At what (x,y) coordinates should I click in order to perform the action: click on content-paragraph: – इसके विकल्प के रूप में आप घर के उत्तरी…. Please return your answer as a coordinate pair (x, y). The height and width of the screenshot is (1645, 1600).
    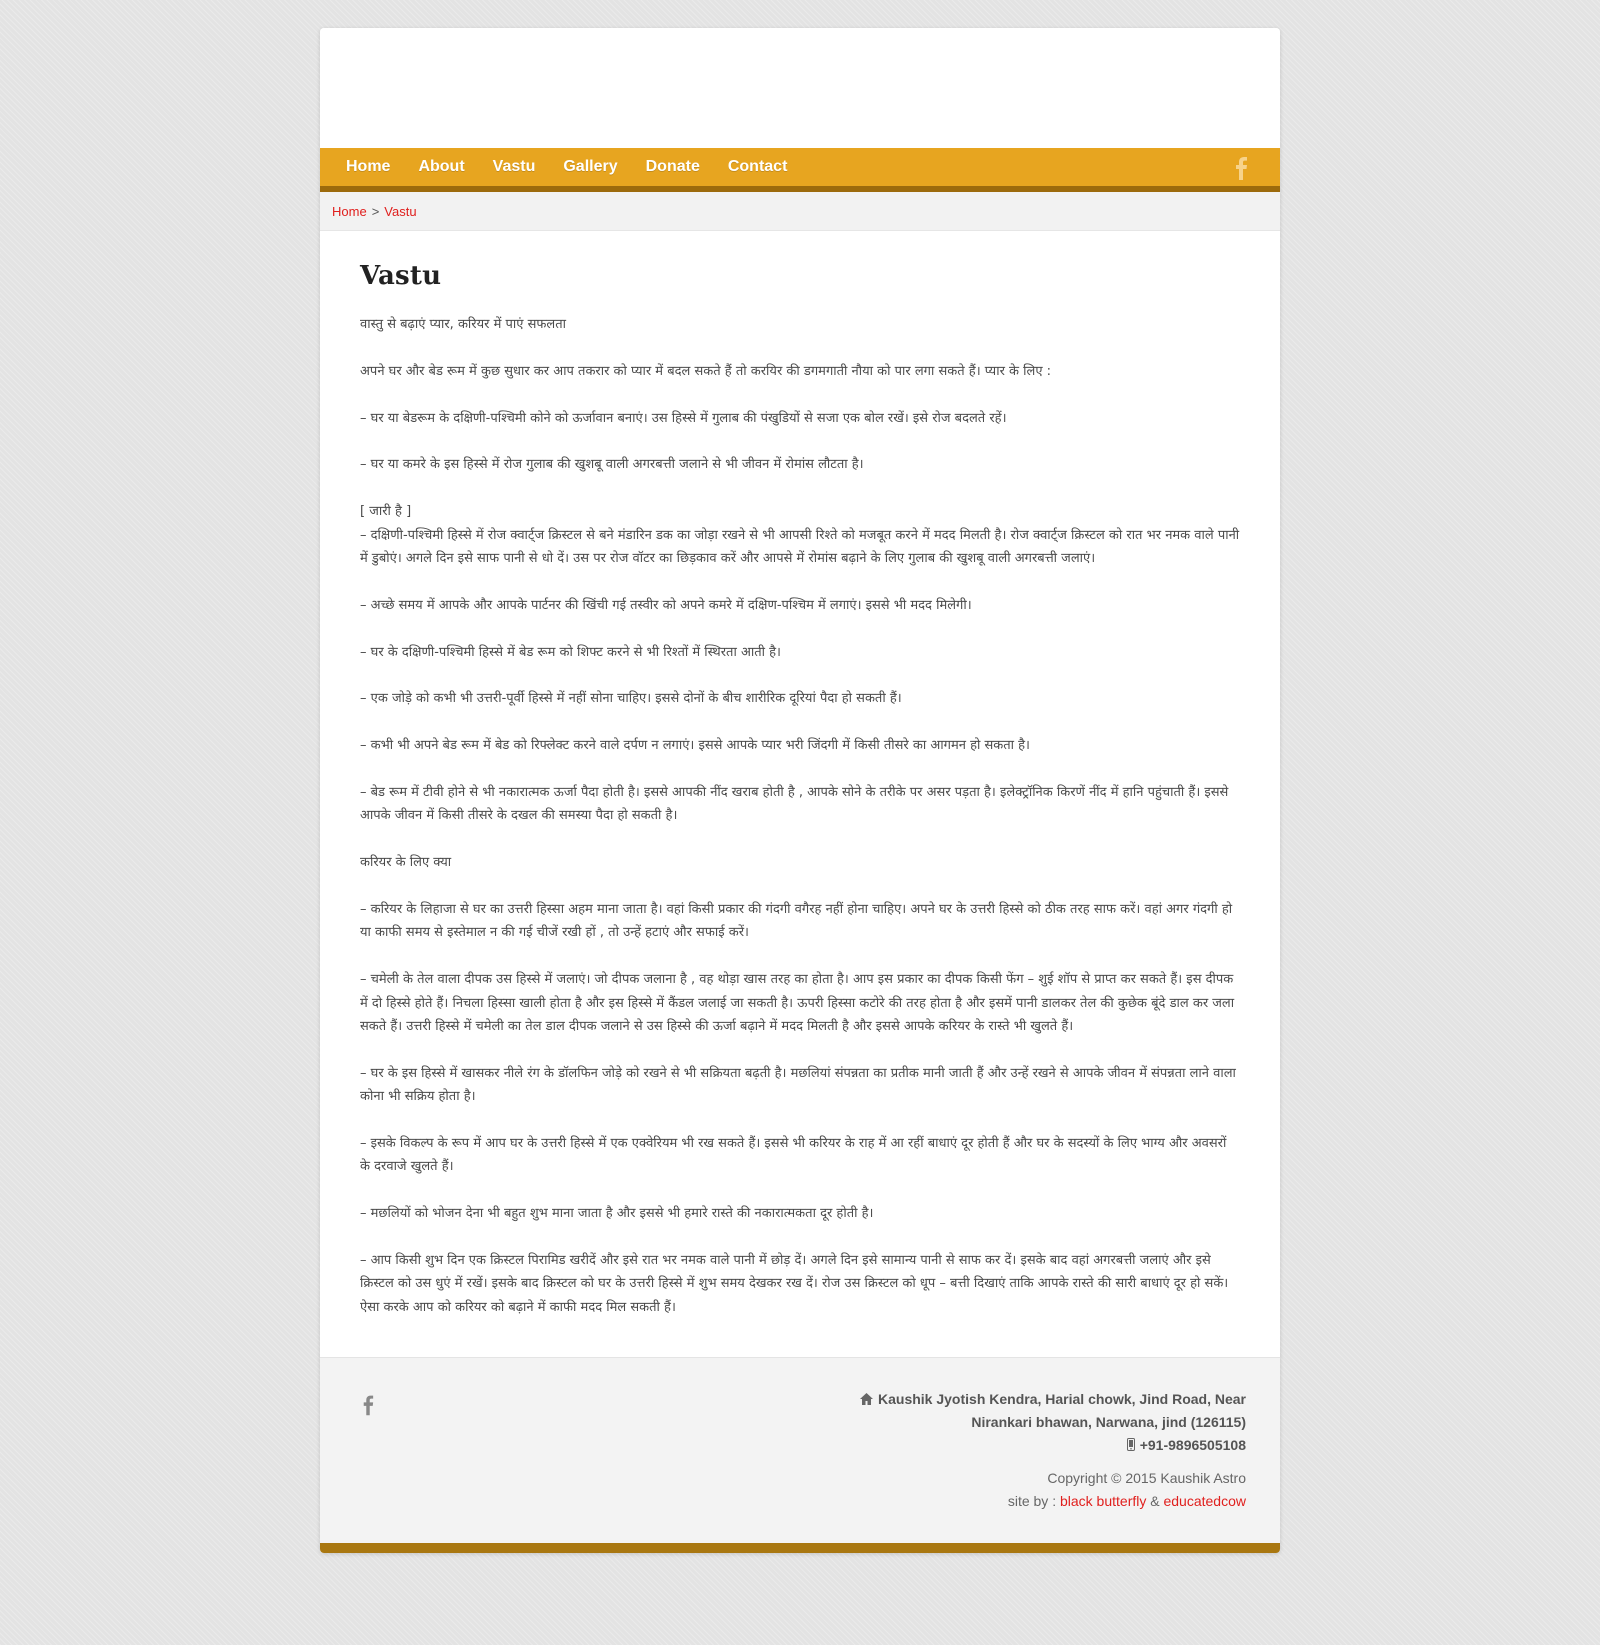
    Looking at the image, I should click on (793, 1155).